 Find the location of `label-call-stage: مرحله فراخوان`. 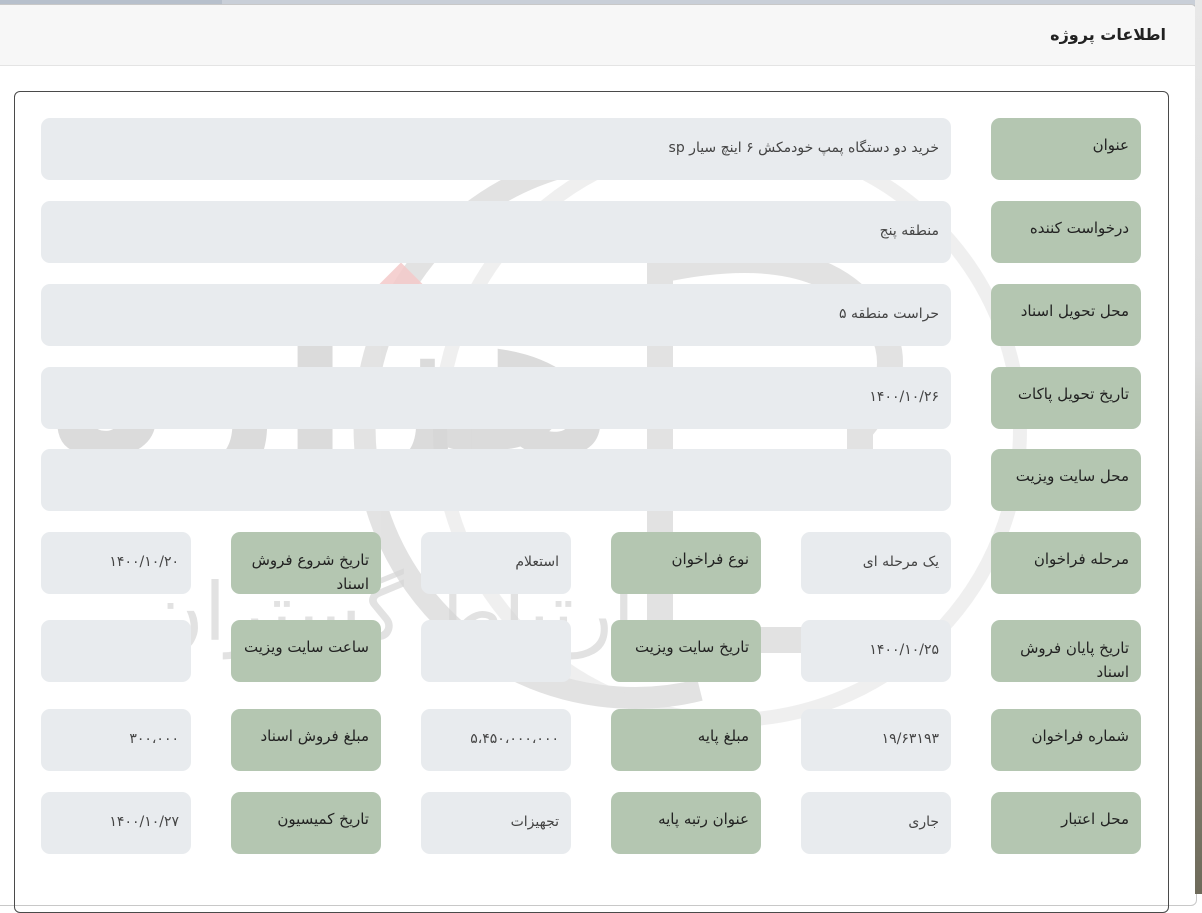

label-call-stage: مرحله فراخوان is located at coordinates (1066, 563).